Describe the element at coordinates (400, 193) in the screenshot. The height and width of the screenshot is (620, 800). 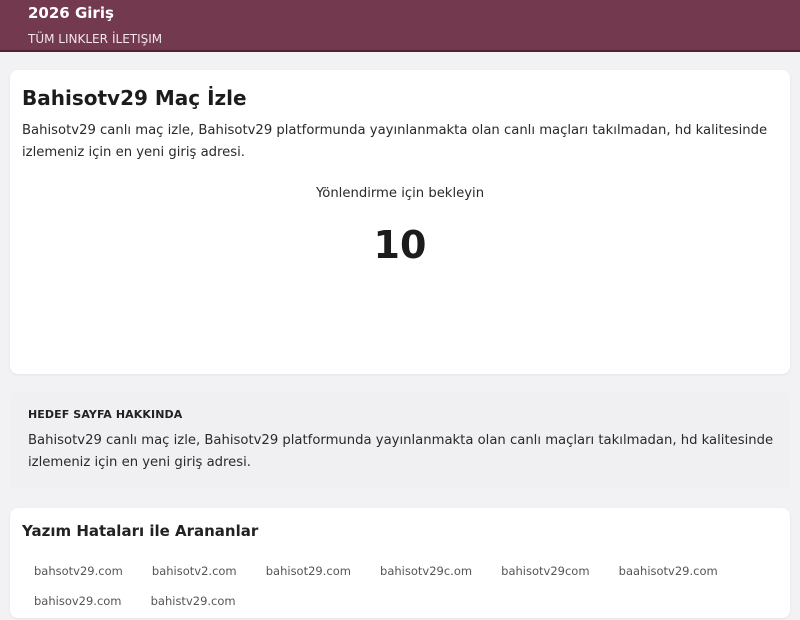
I see `redirect-label: Yönlendirme için bekleyin` at that location.